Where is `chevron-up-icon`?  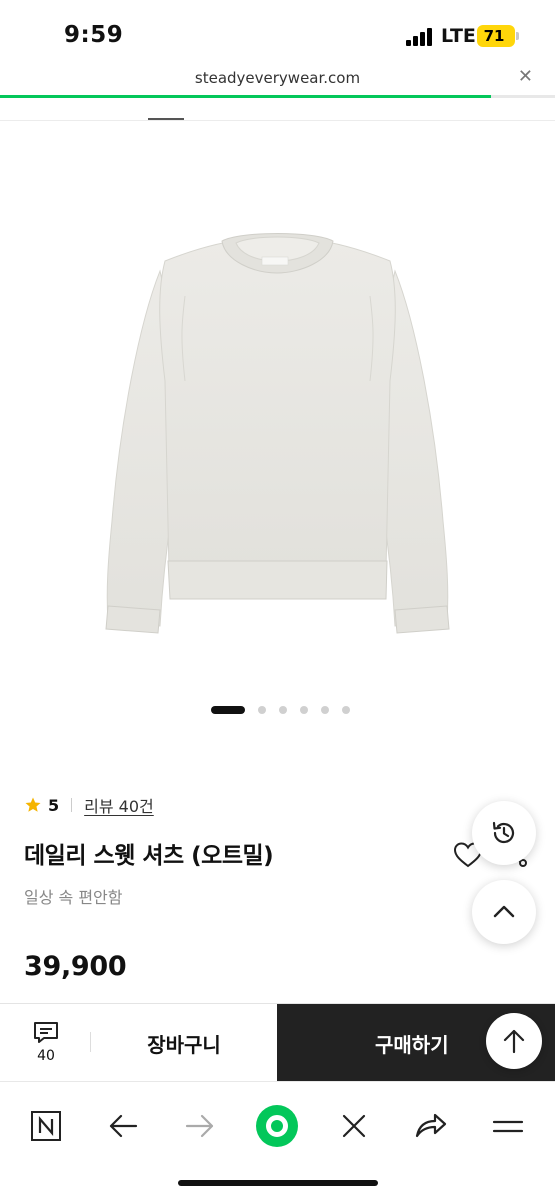
chevron-up-icon is located at coordinates (504, 911).